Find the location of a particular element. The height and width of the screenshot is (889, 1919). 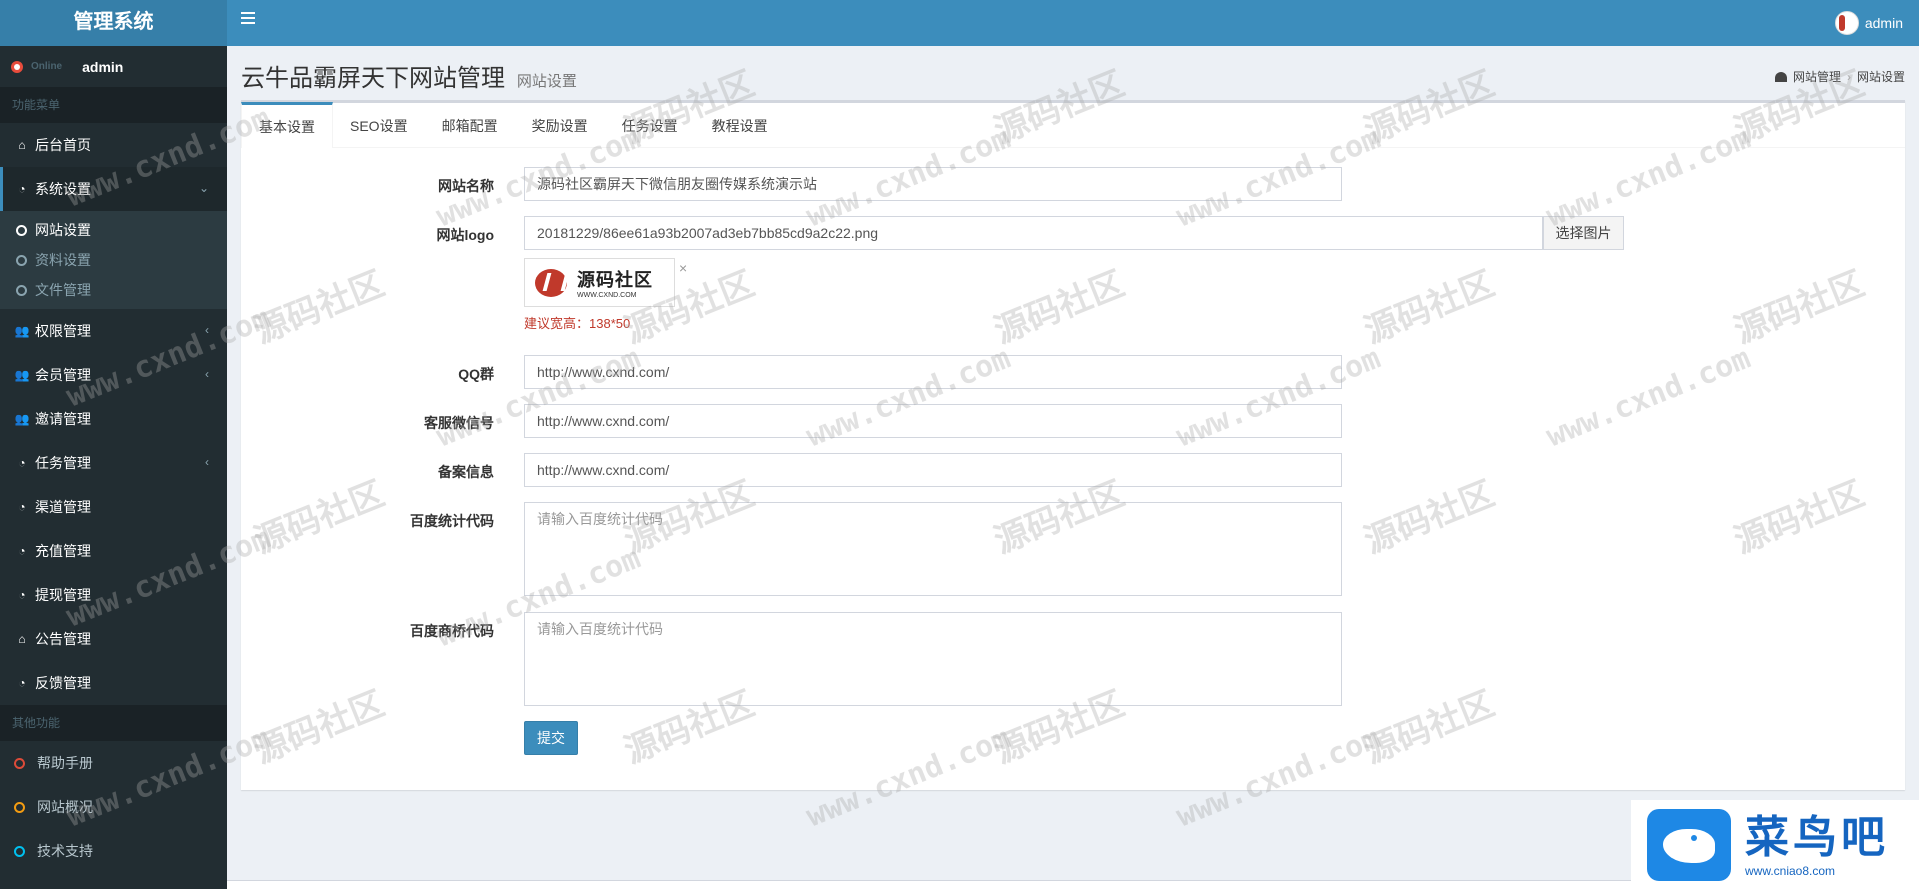

other-item-label: 技术支持 is located at coordinates (65, 851).